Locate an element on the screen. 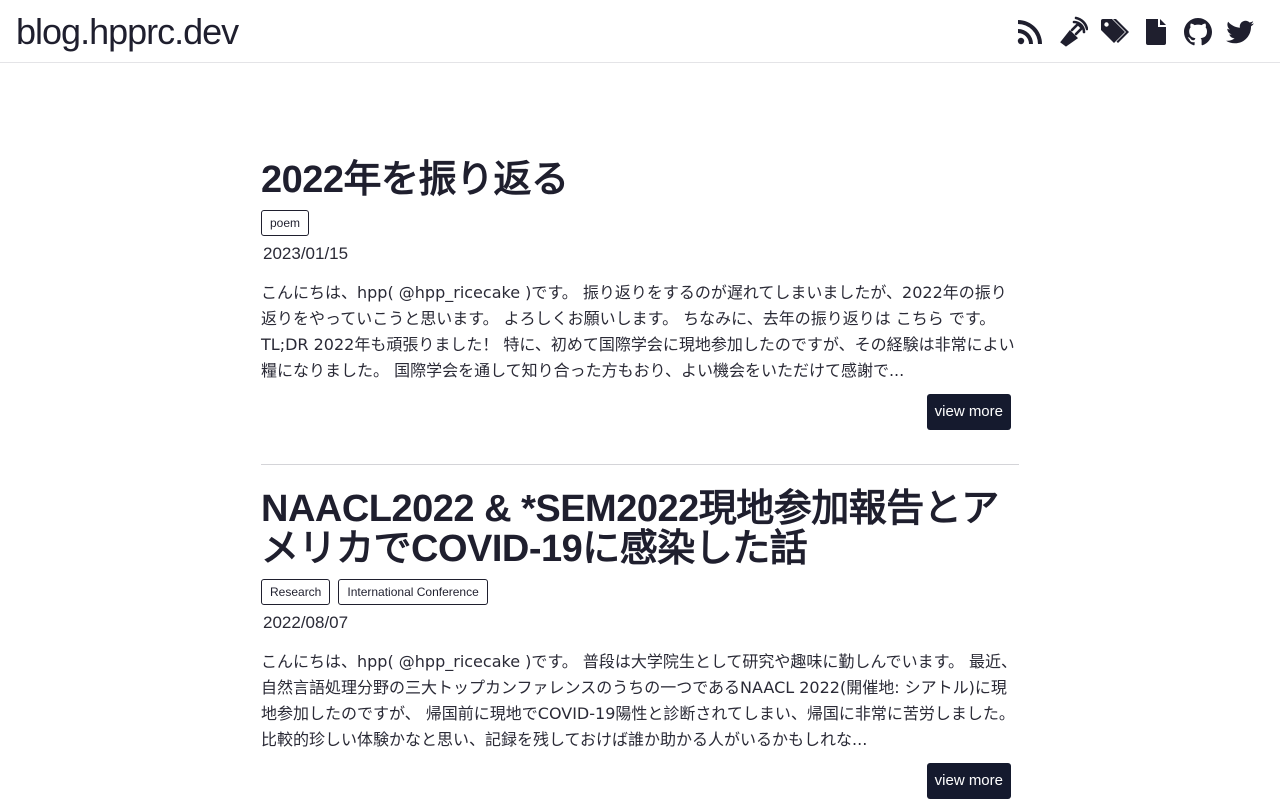 Image resolution: width=1280 pixels, height=800 pixels. twitter-icon is located at coordinates (1240, 32).